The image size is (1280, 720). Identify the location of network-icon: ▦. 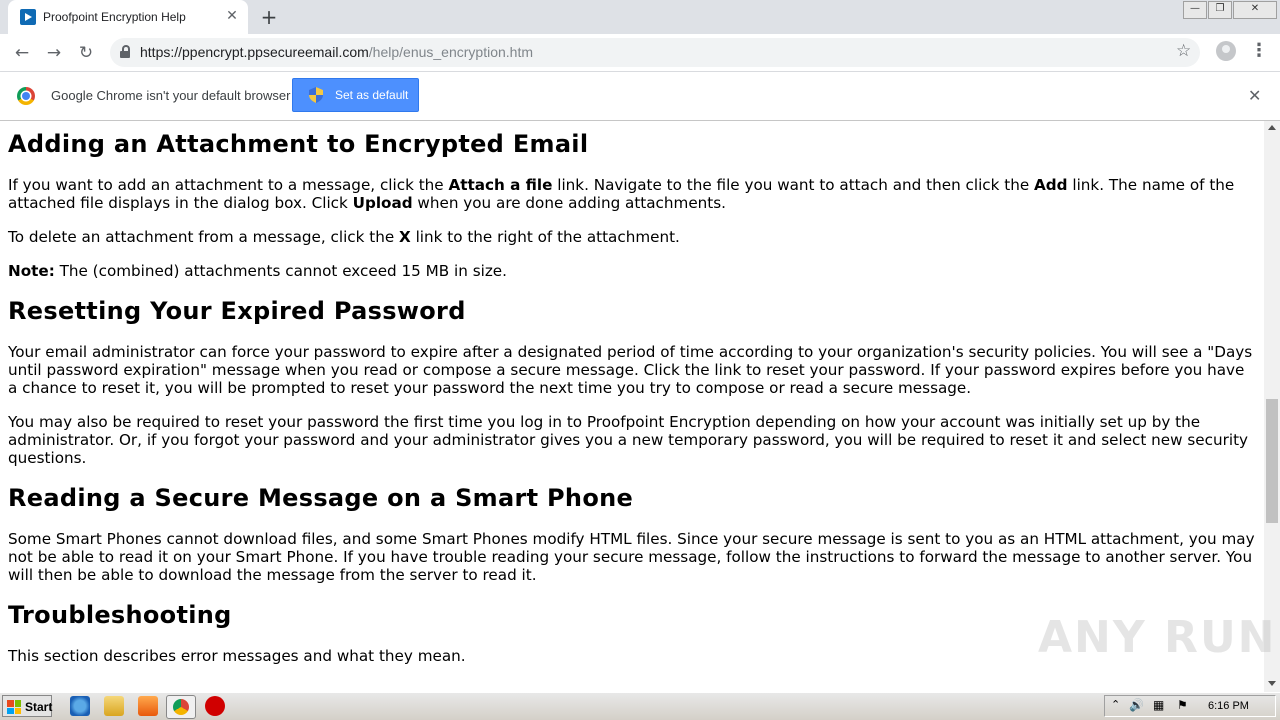
(1158, 705).